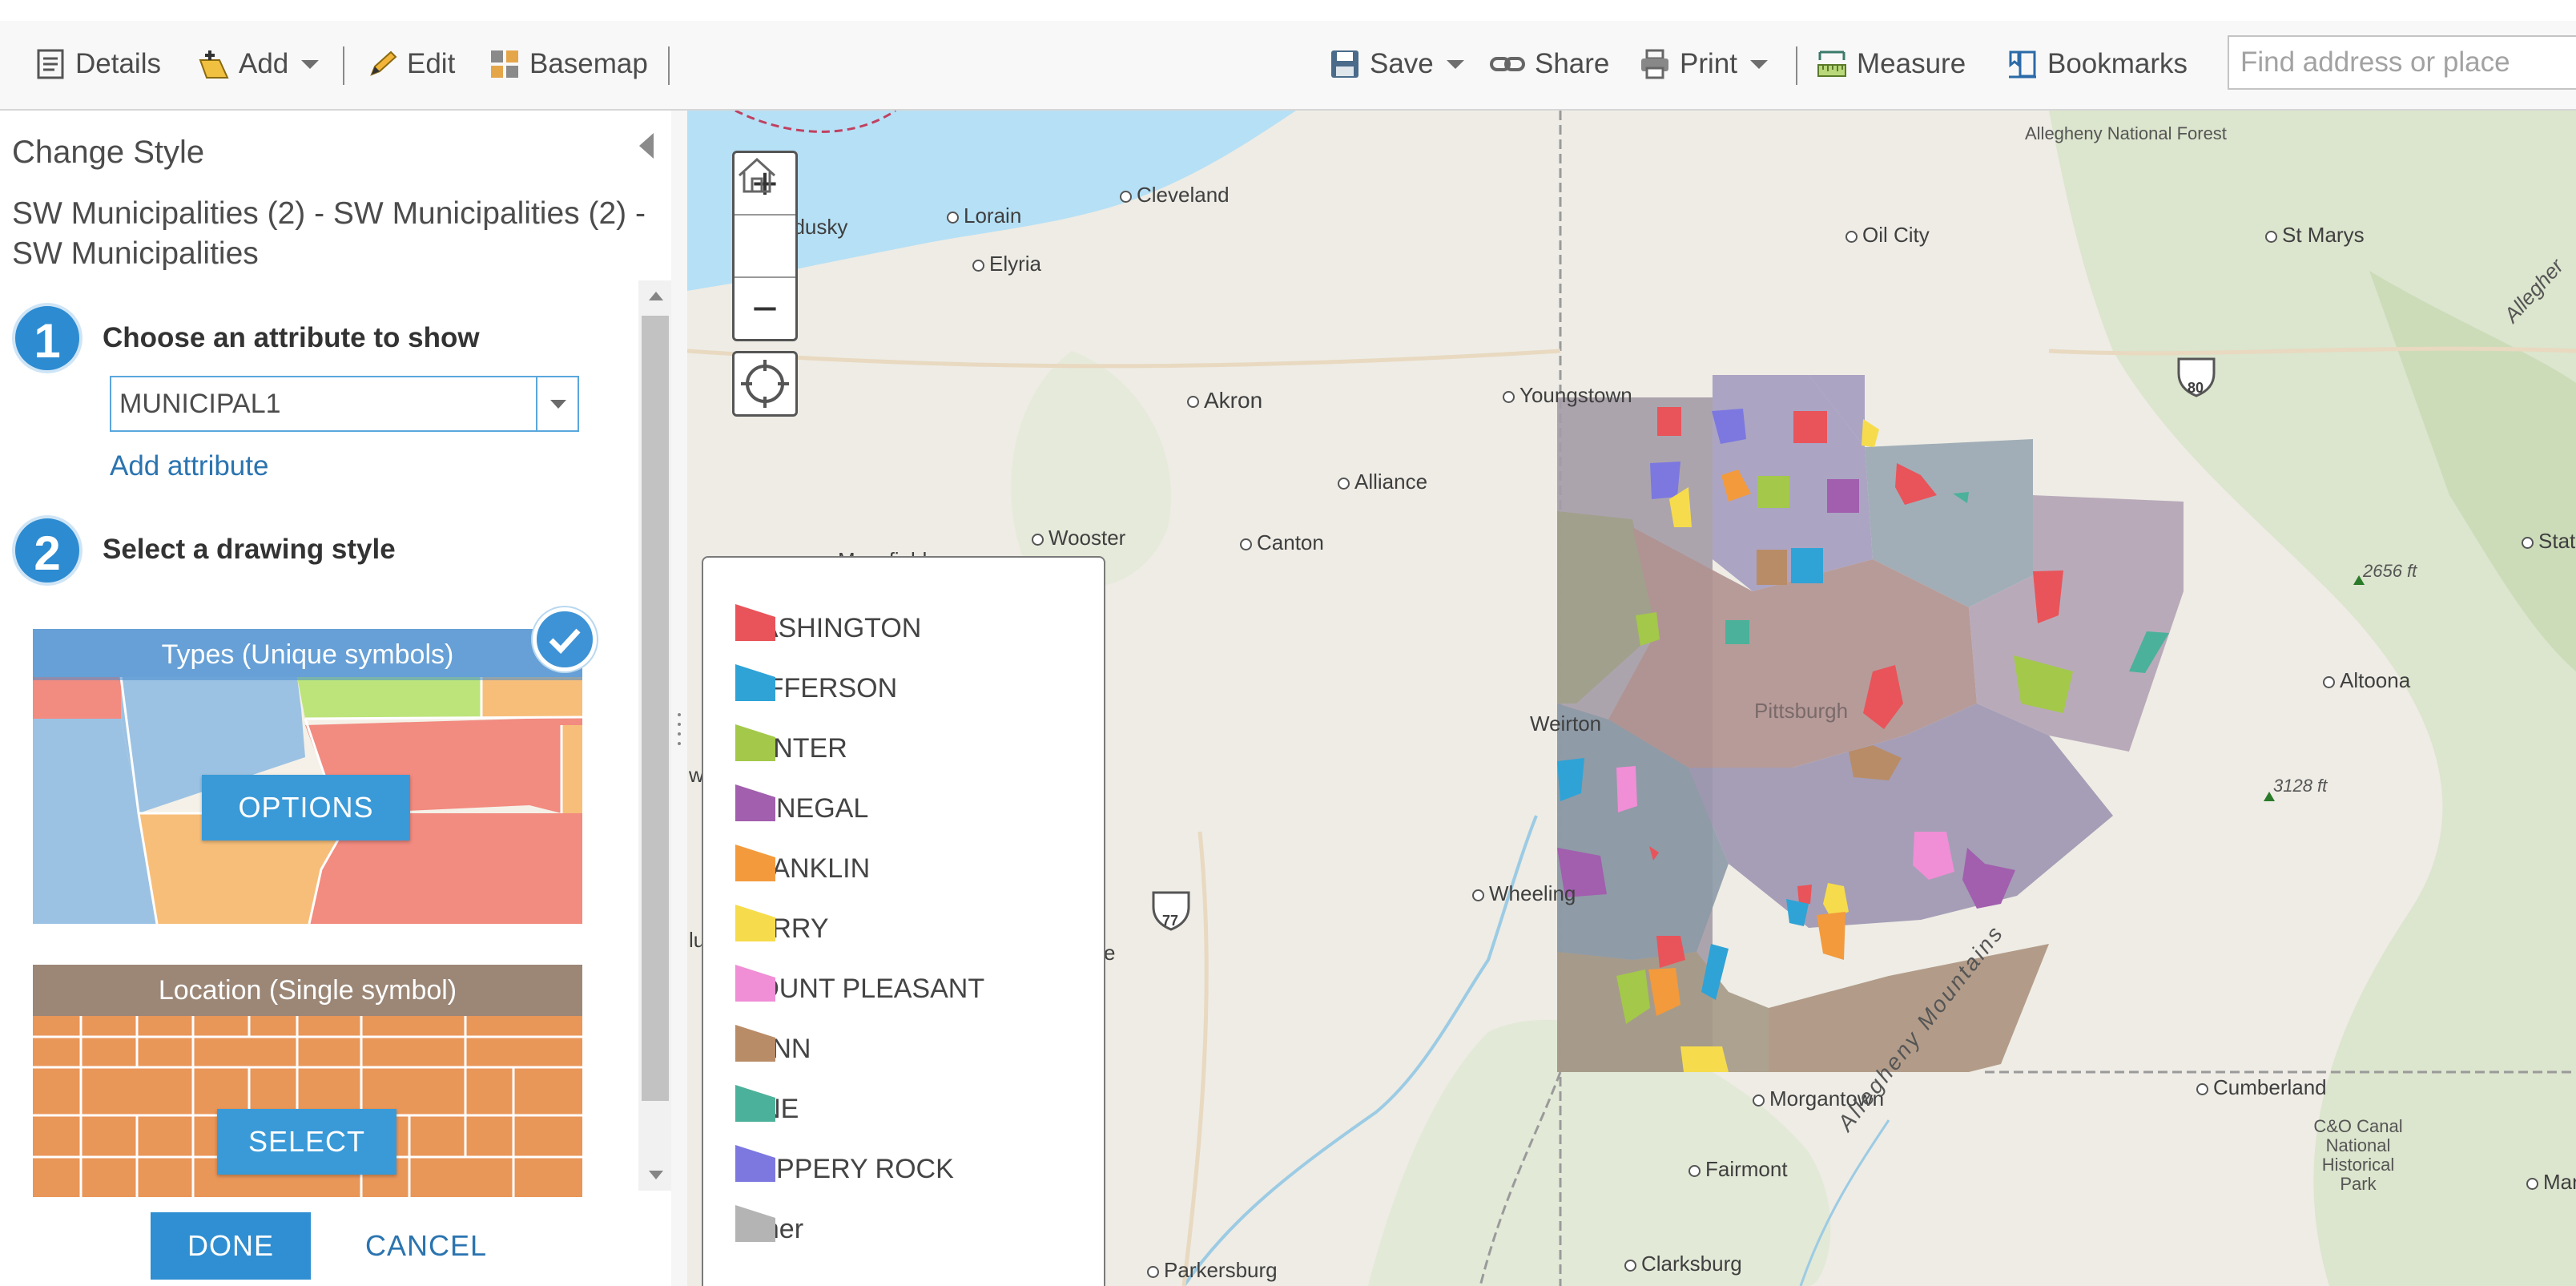  What do you see at coordinates (588, 63) in the screenshot?
I see `basemap-label: Basemap` at bounding box center [588, 63].